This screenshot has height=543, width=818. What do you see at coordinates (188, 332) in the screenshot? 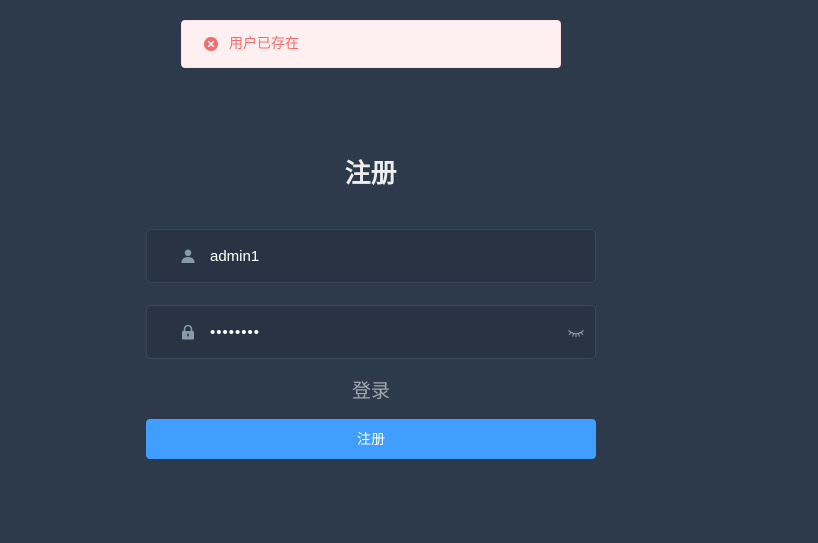
I see `lock-icon` at bounding box center [188, 332].